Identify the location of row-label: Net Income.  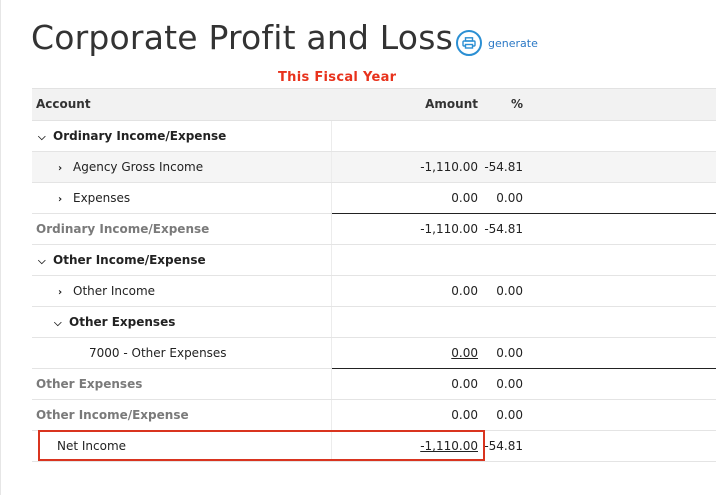
(92, 446).